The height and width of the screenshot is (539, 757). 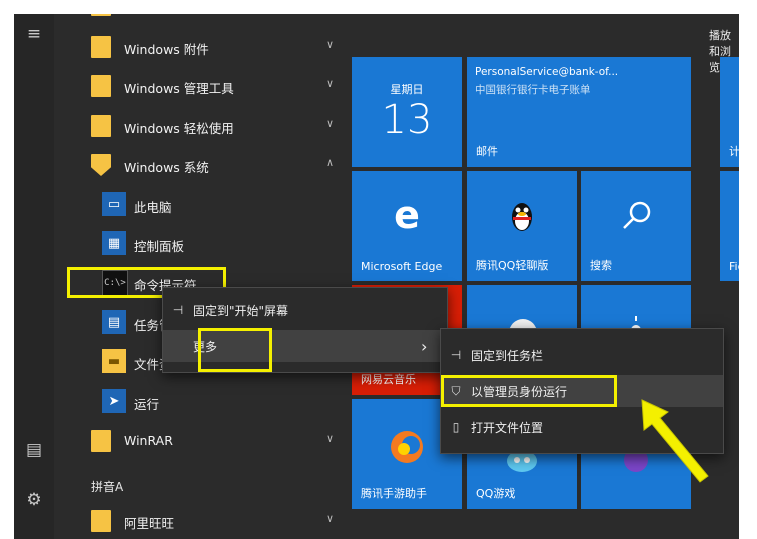 I want to click on control-panel-icon: ▦, so click(x=114, y=243).